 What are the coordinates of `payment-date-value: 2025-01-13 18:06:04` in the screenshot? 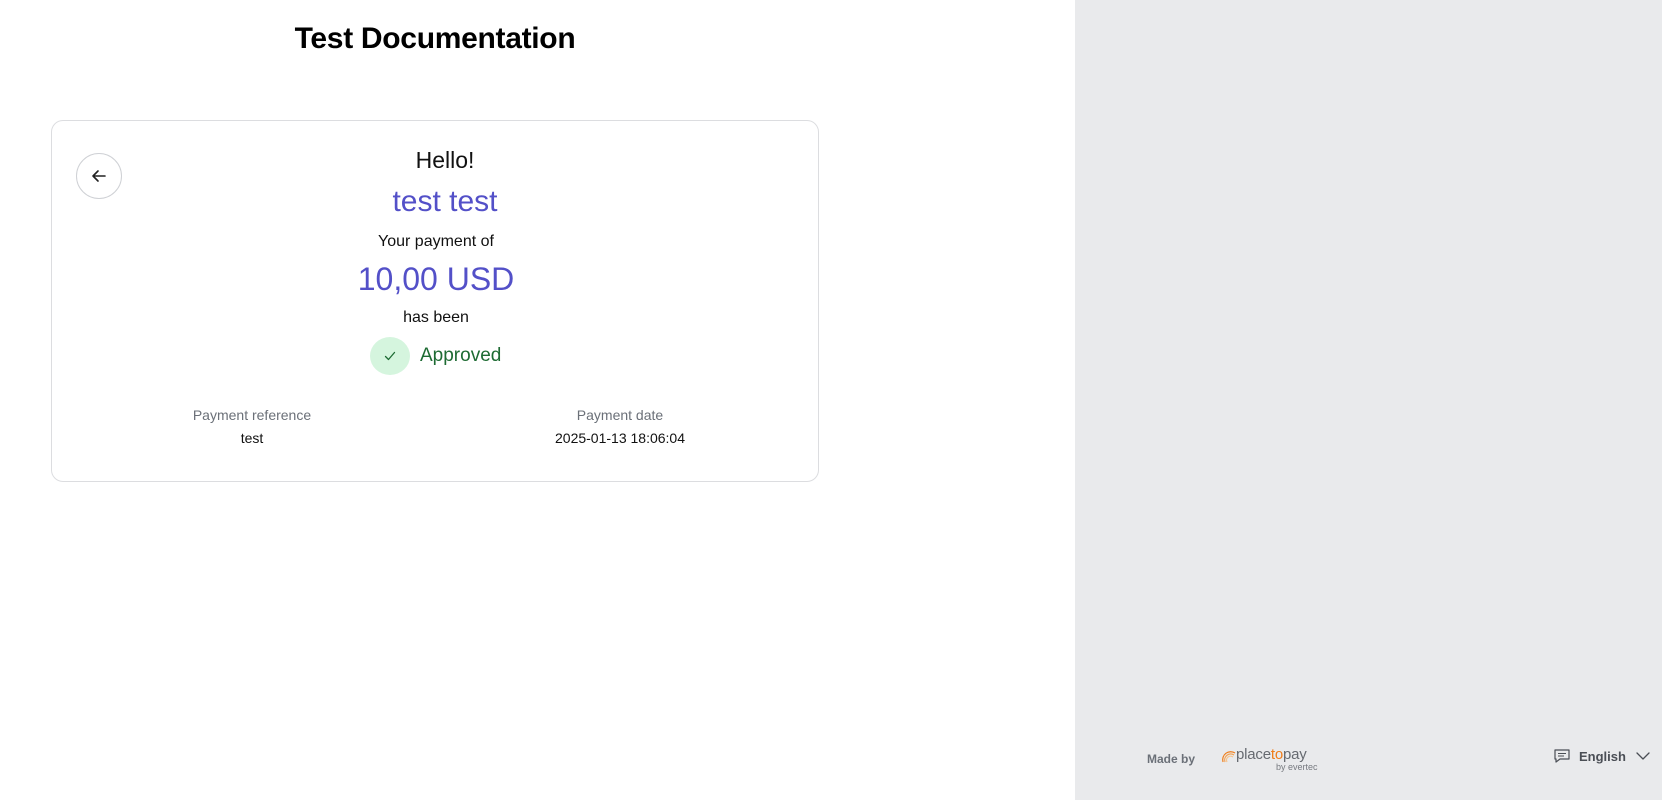 It's located at (620, 438).